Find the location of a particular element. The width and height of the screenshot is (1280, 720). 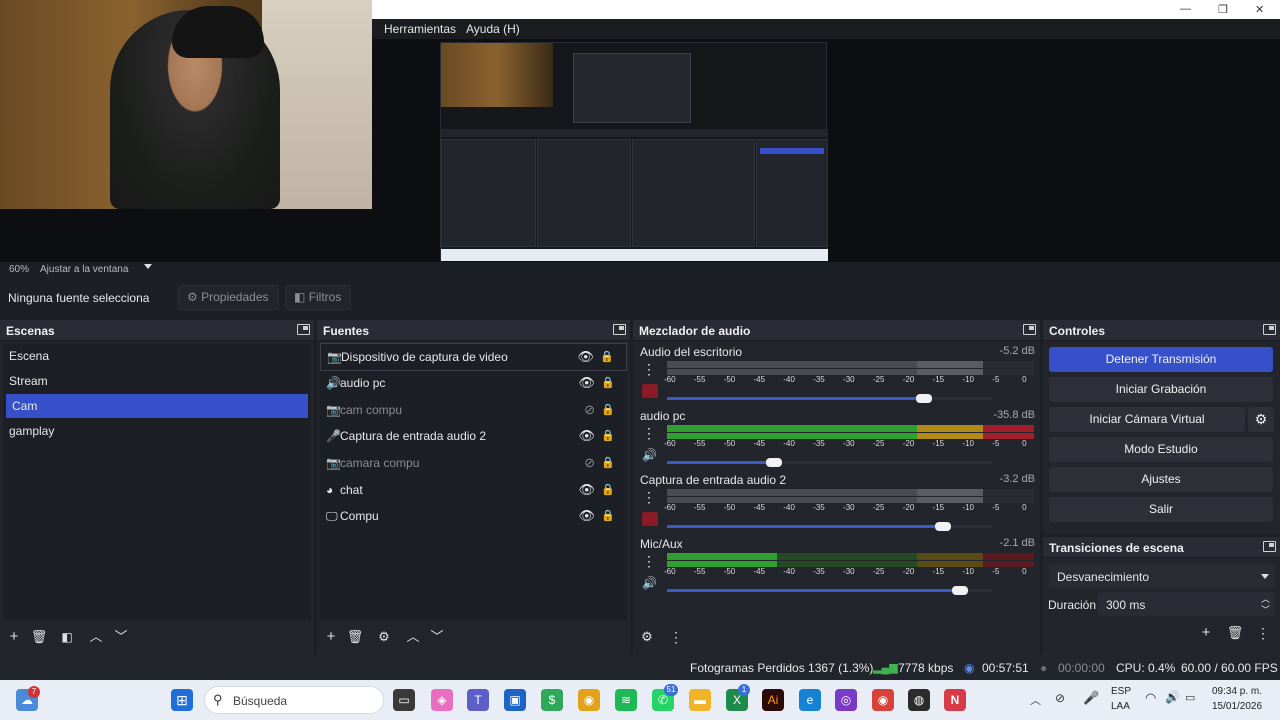

add-source-icon: + is located at coordinates (331, 637).